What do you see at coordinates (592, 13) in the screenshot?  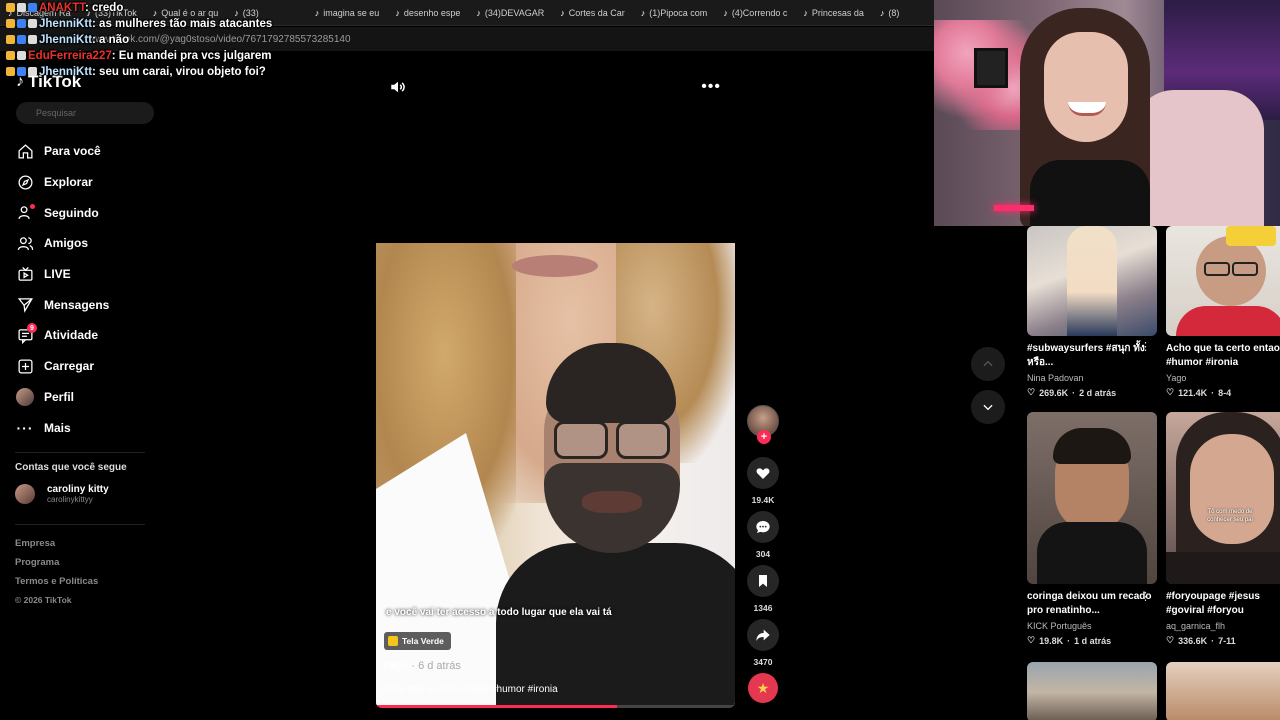 I see `browser-tab: ♪ Cortes da Car` at bounding box center [592, 13].